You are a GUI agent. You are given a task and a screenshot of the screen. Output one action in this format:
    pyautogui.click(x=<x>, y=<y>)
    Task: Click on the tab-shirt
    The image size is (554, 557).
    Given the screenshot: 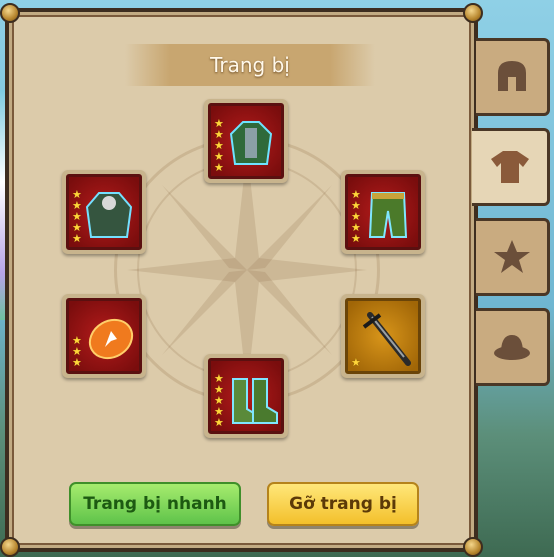 What is the action you would take?
    pyautogui.click(x=511, y=167)
    